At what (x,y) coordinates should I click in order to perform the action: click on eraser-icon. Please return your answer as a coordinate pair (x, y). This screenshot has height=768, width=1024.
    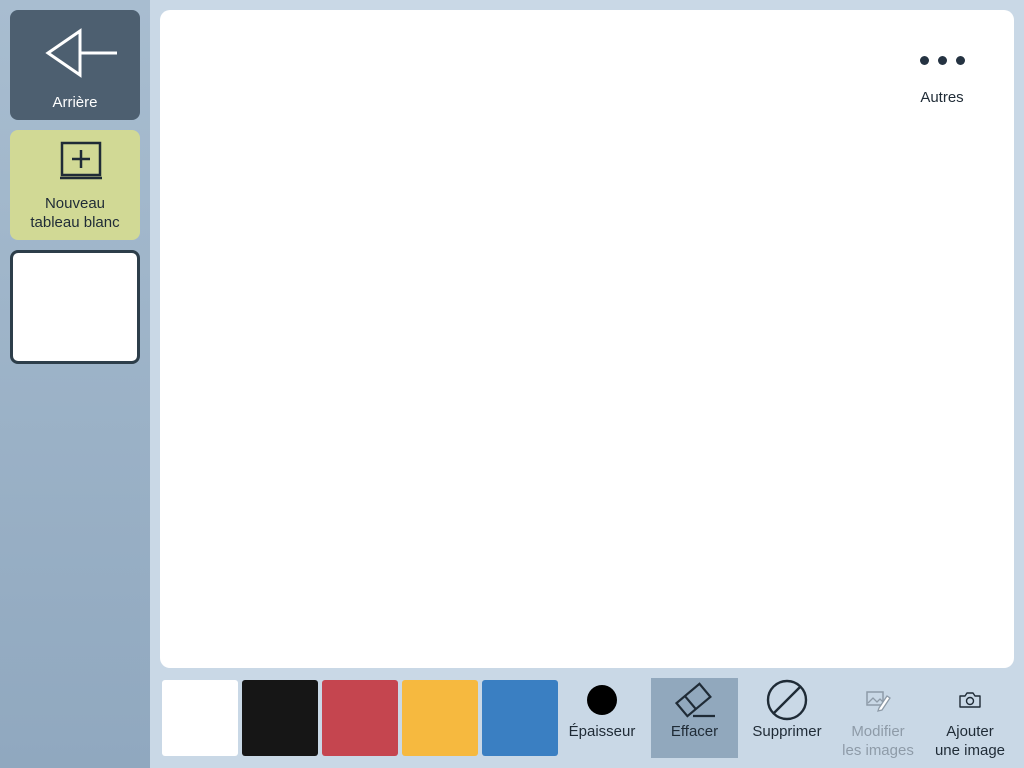
    Looking at the image, I should click on (694, 700).